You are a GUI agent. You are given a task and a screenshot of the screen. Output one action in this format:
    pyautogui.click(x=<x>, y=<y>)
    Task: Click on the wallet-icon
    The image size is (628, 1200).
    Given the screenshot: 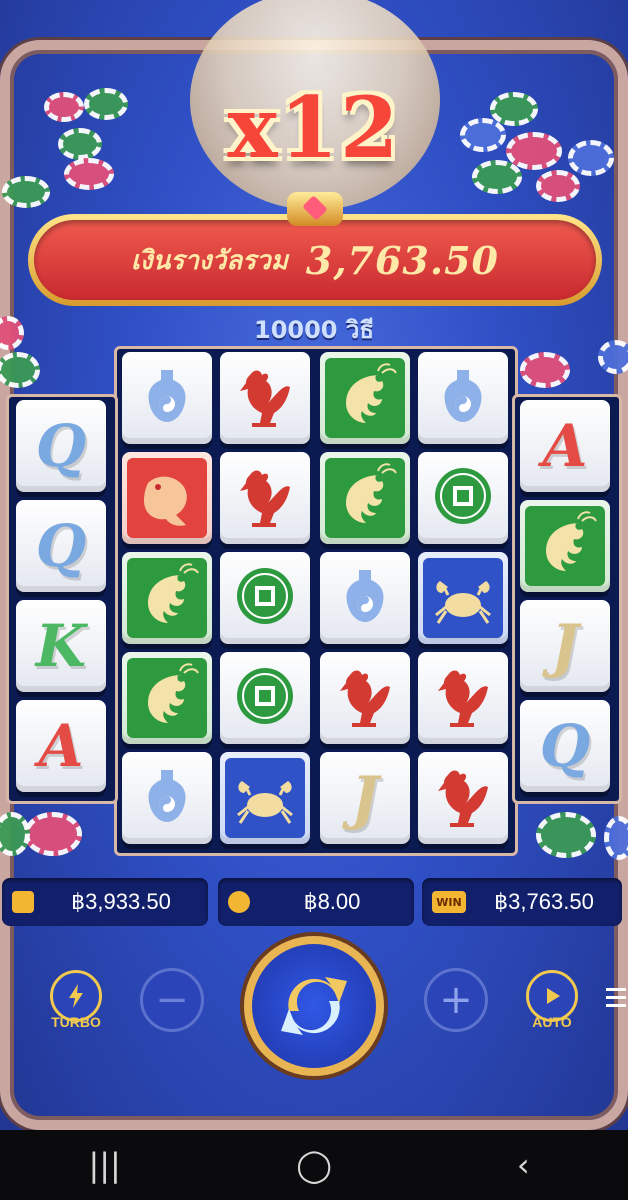 What is the action you would take?
    pyautogui.click(x=23, y=902)
    